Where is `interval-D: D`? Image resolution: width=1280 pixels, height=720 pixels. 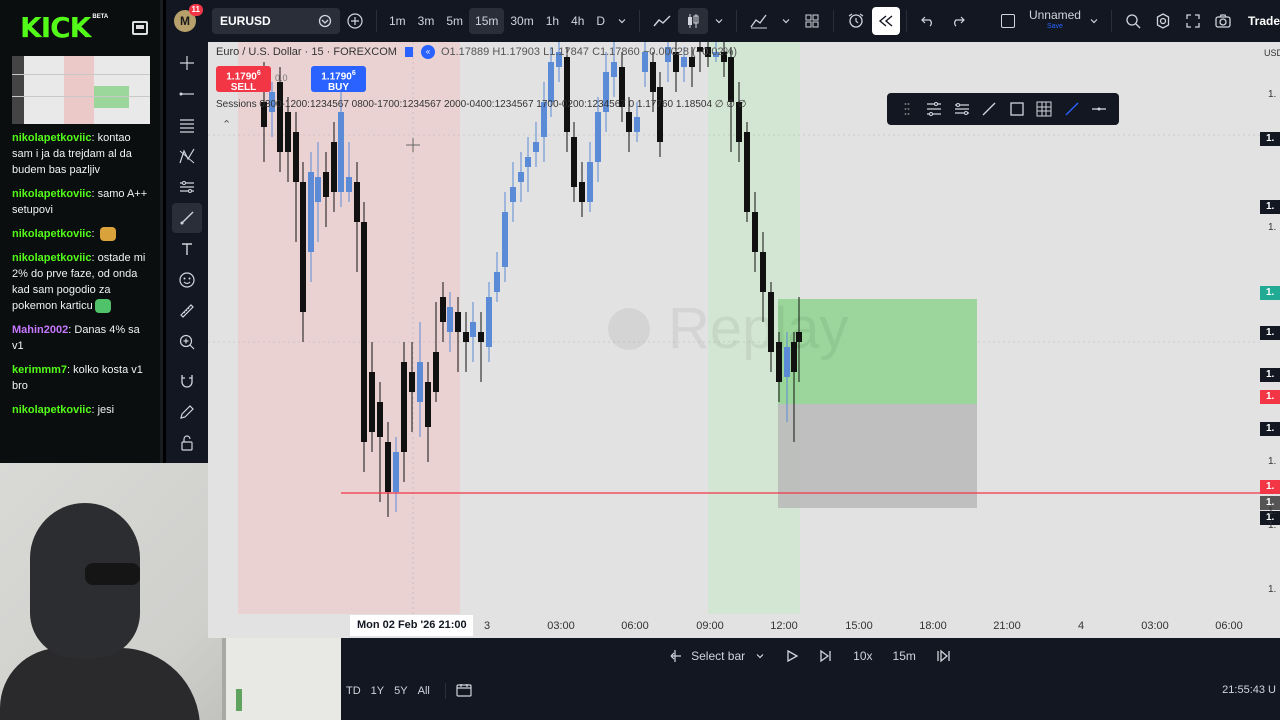 interval-D: D is located at coordinates (600, 21).